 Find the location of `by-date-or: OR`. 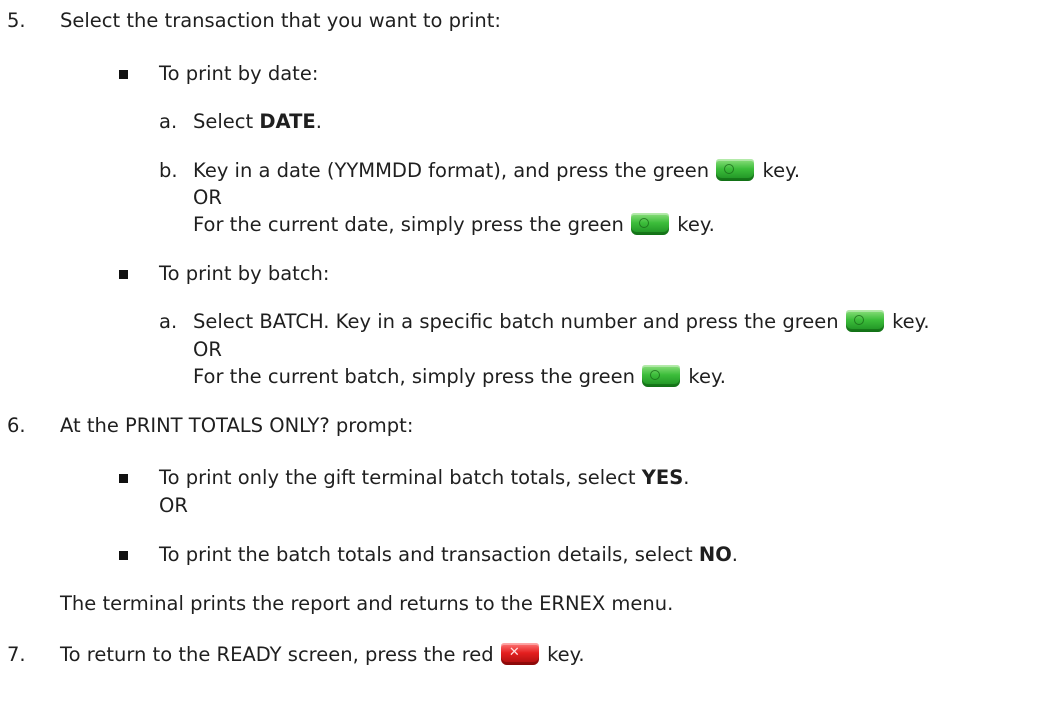

by-date-or: OR is located at coordinates (207, 197).